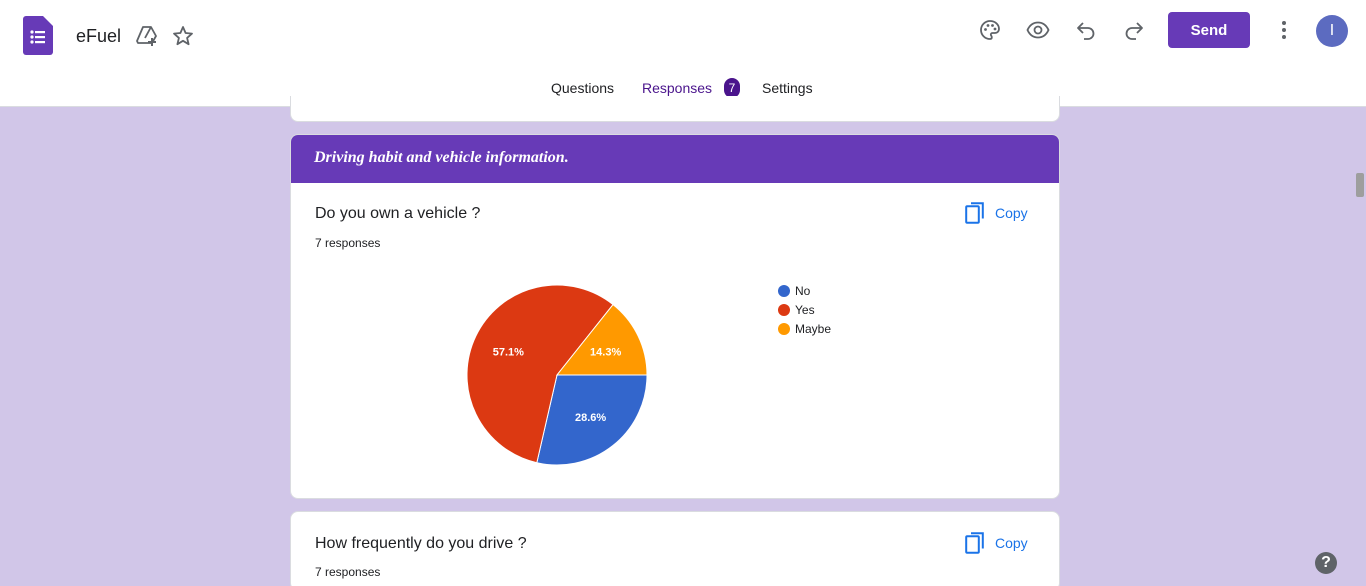 This screenshot has height=586, width=1366. I want to click on question-title: How frequently do you drive ?, so click(421, 543).